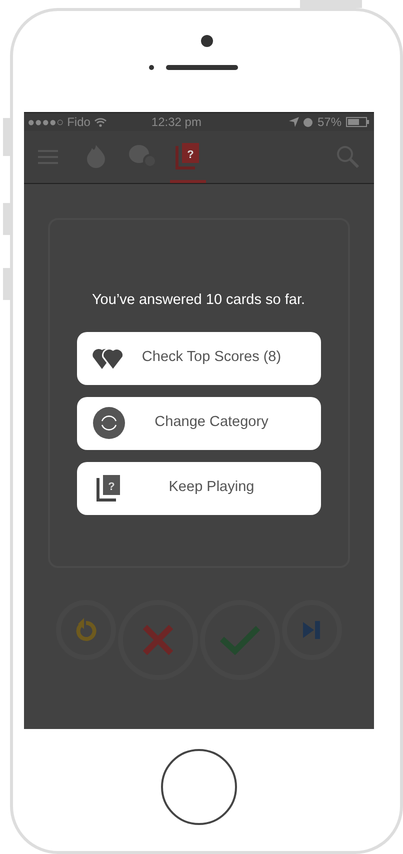 The width and height of the screenshot is (403, 854). I want to click on dialog-message: You’ve answered 10 cards so far., so click(199, 300).